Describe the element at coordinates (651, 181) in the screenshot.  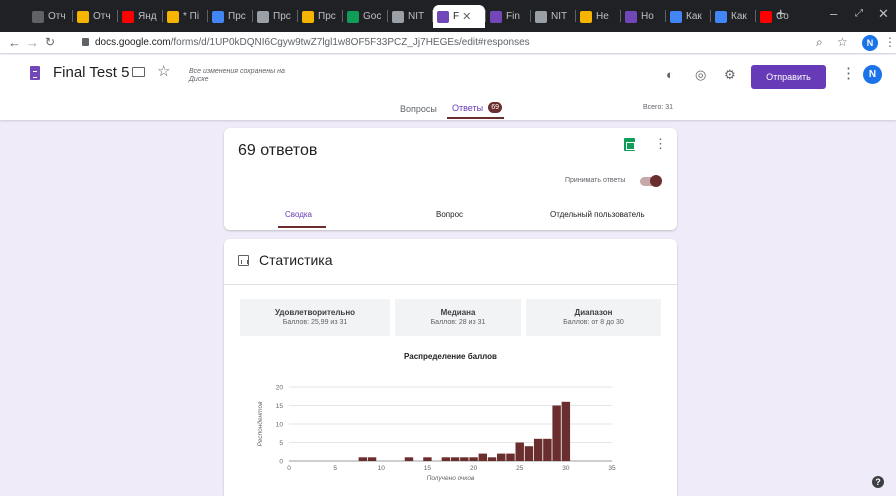
I see `accepting-responses-toggle` at that location.